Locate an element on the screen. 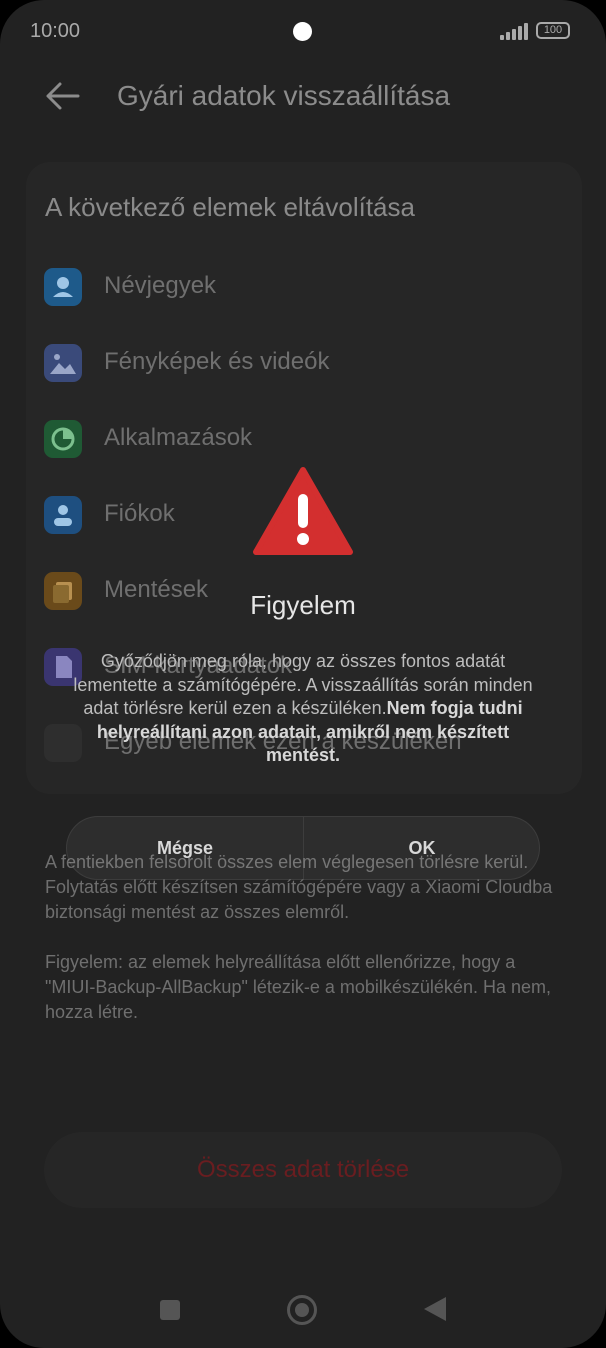 The image size is (606, 1348). signal-icon is located at coordinates (514, 31).